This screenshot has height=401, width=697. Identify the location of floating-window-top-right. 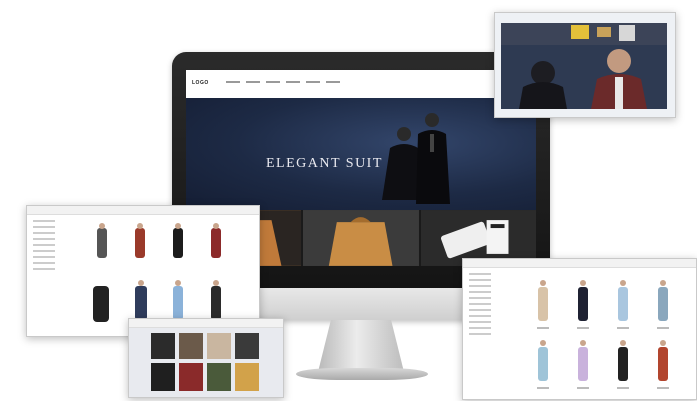
(585, 65).